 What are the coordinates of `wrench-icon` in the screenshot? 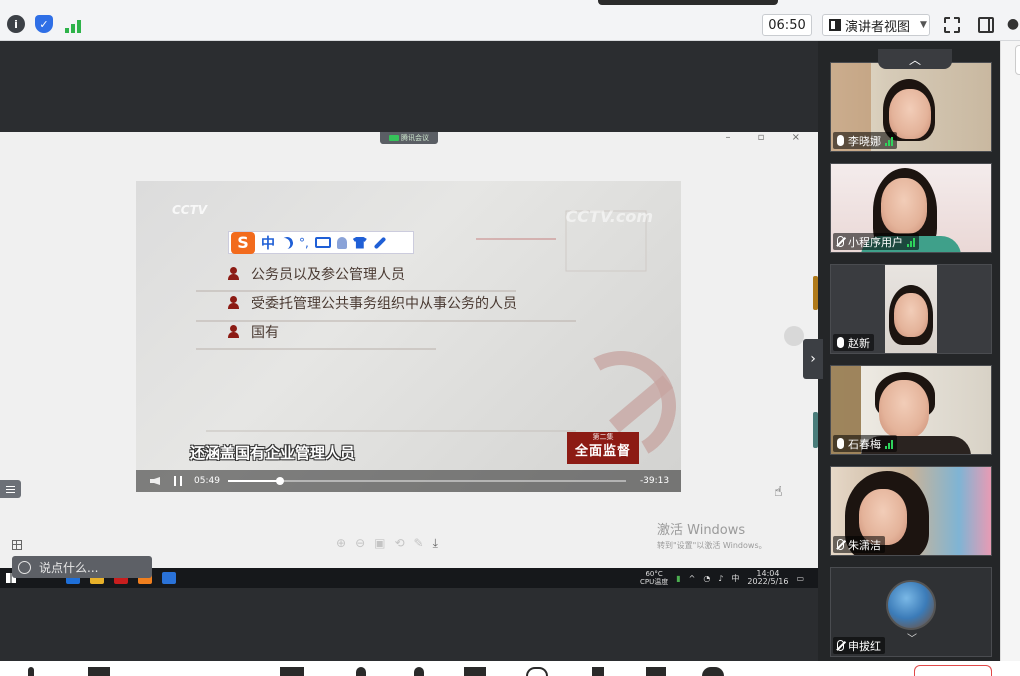 It's located at (380, 242).